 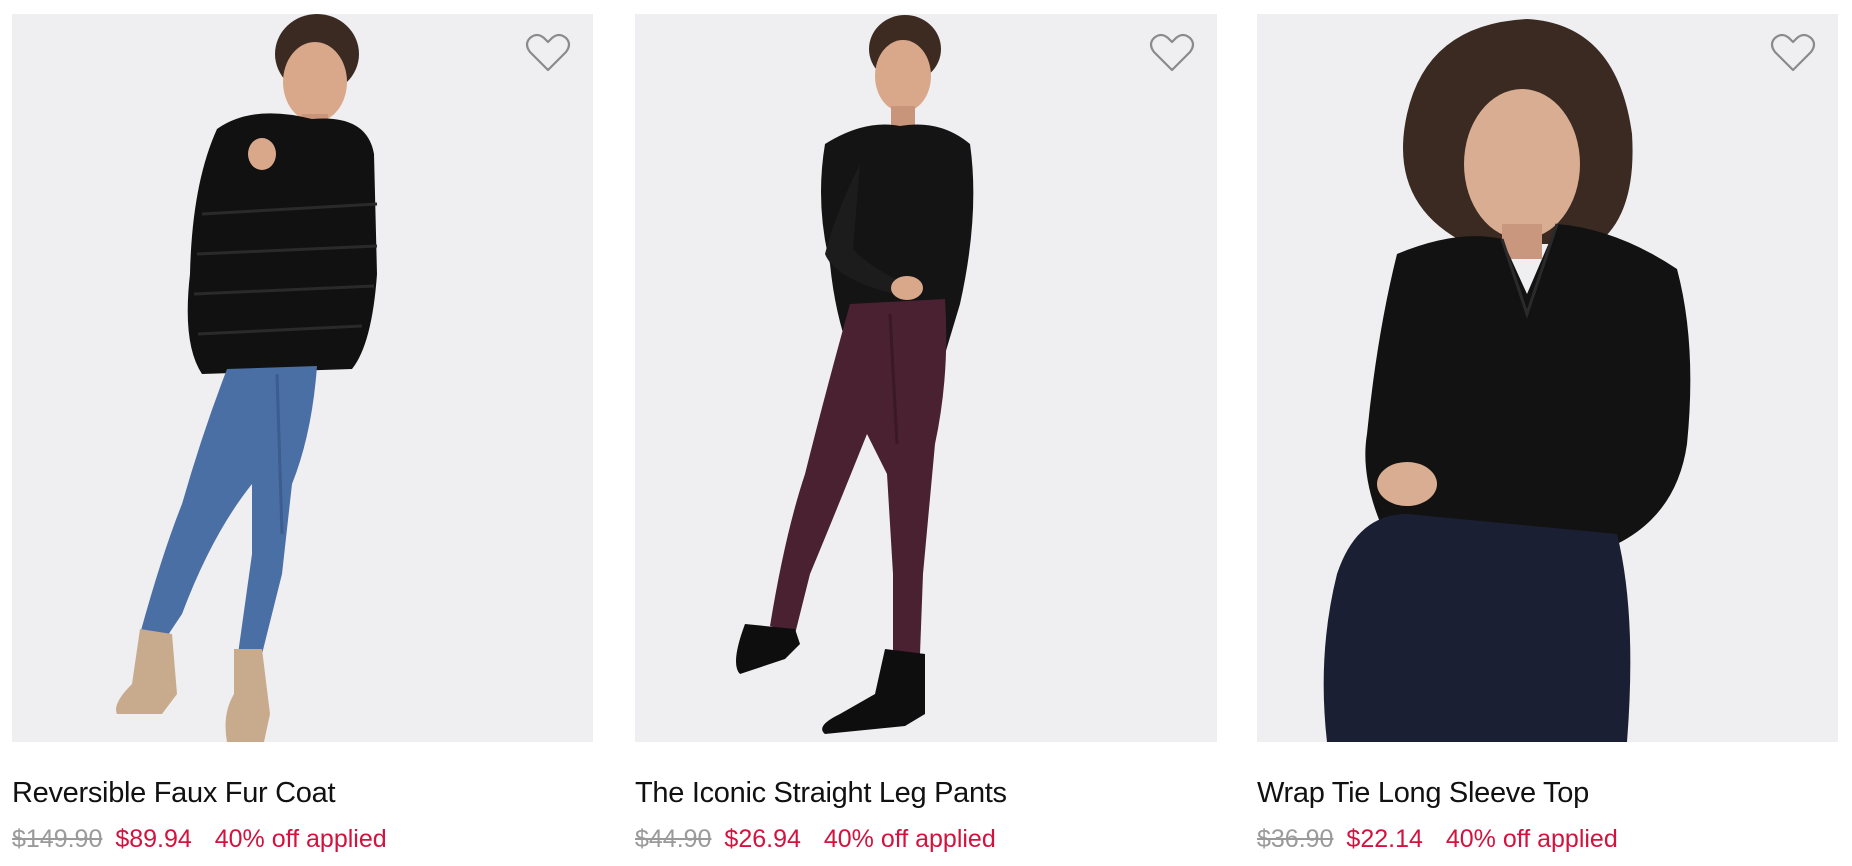 What do you see at coordinates (1547, 793) in the screenshot?
I see `product-title: Wrap Tie Long Sleeve Top` at bounding box center [1547, 793].